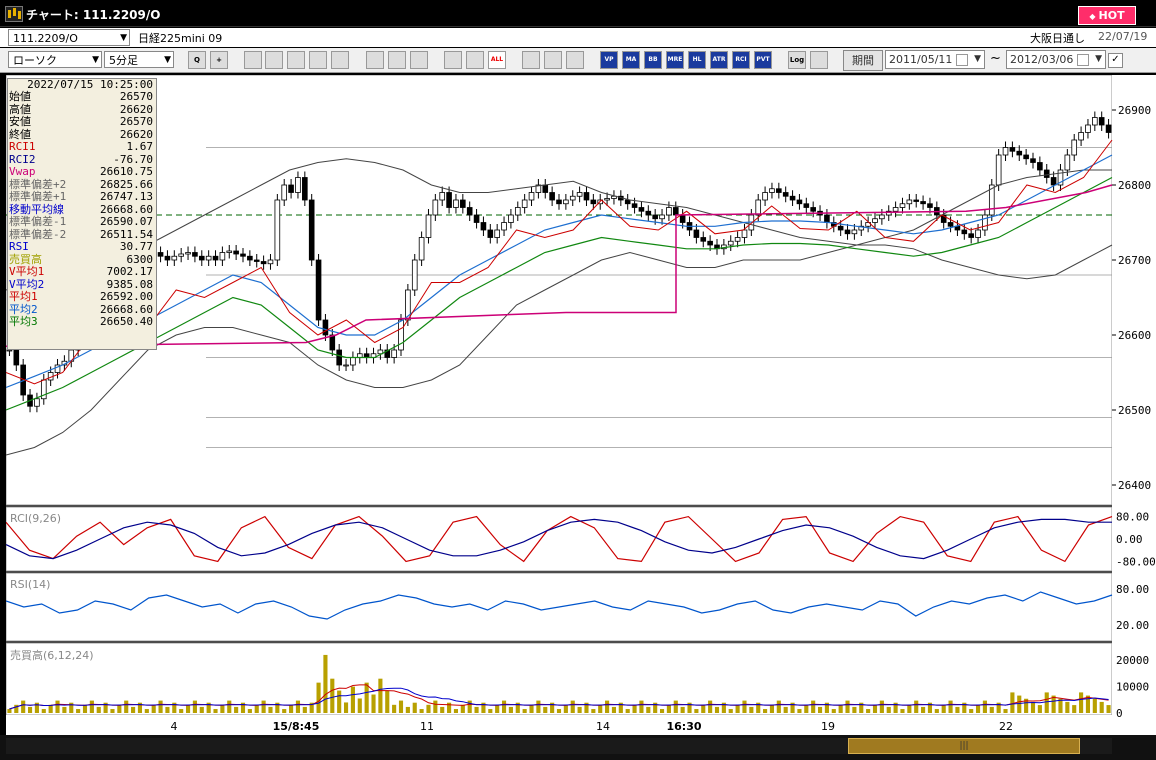 The width and height of the screenshot is (1156, 760). I want to click on chart-type-select: ローソク ▼, so click(55, 59).